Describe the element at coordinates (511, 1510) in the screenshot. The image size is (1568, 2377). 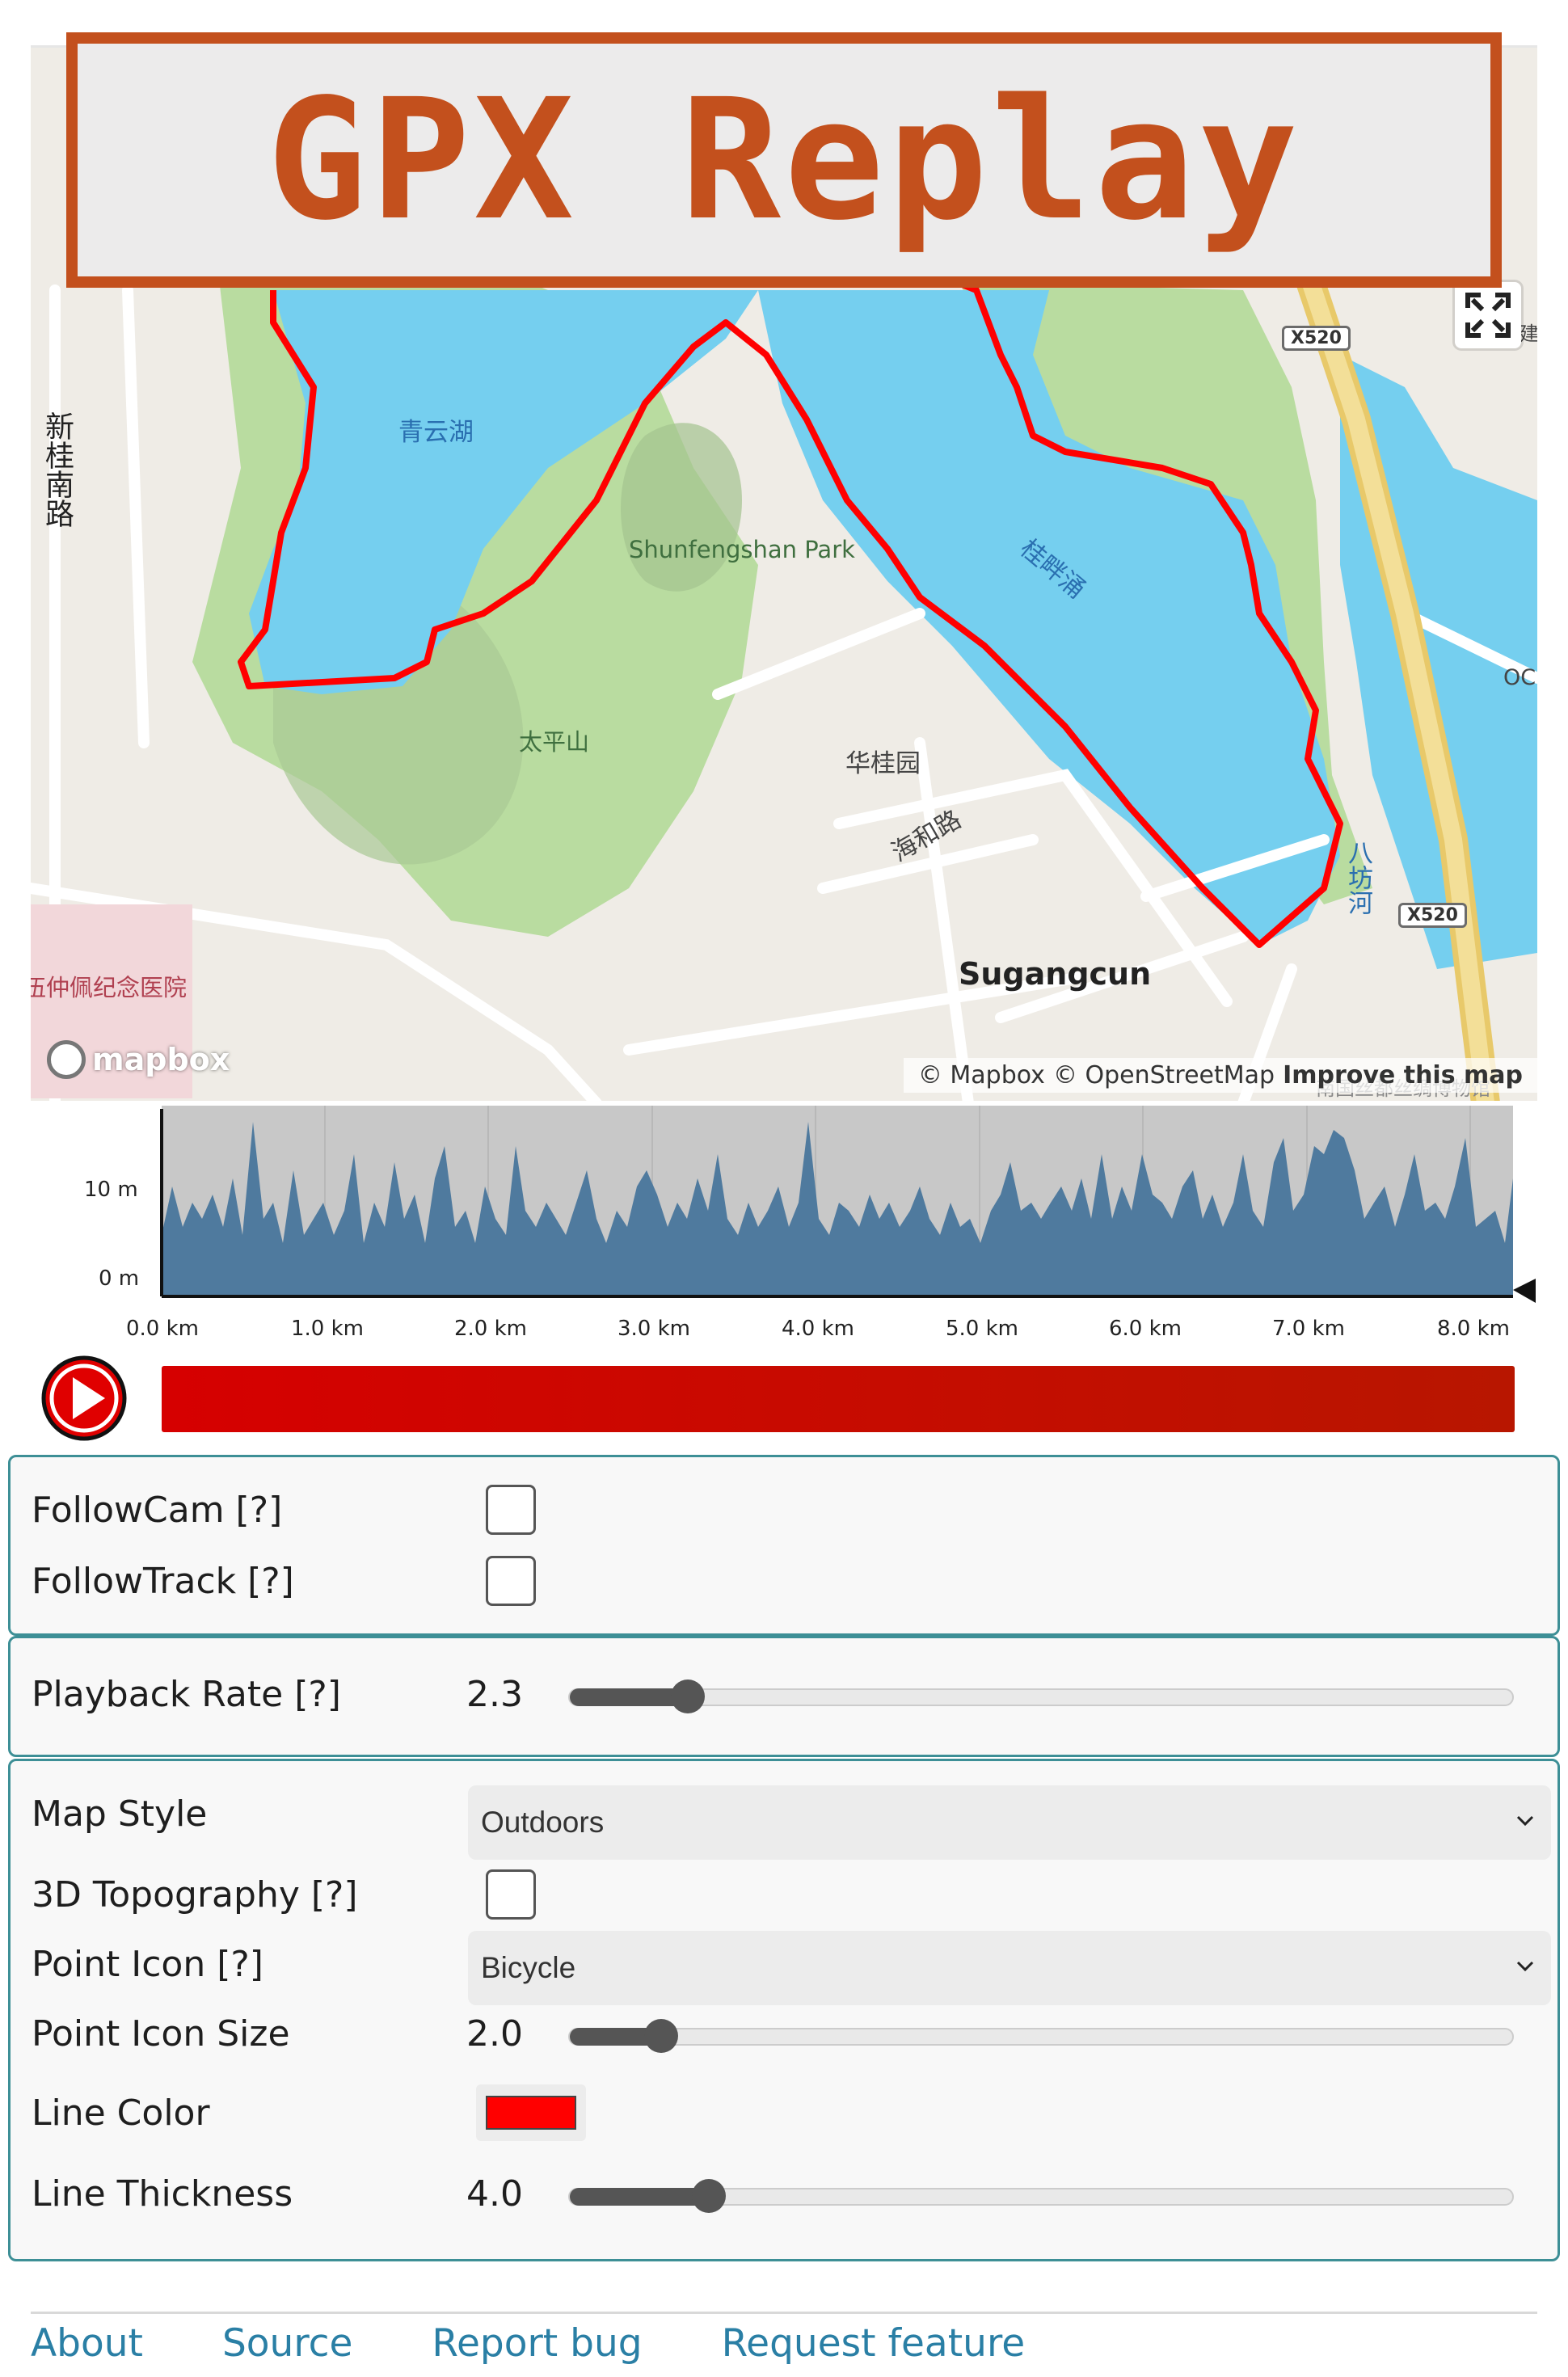
I see `followcam-checkbox` at that location.